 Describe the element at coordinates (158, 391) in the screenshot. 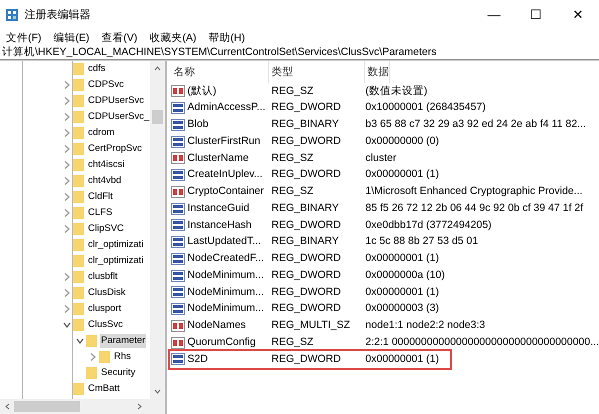

I see `scroll-down-icon` at that location.